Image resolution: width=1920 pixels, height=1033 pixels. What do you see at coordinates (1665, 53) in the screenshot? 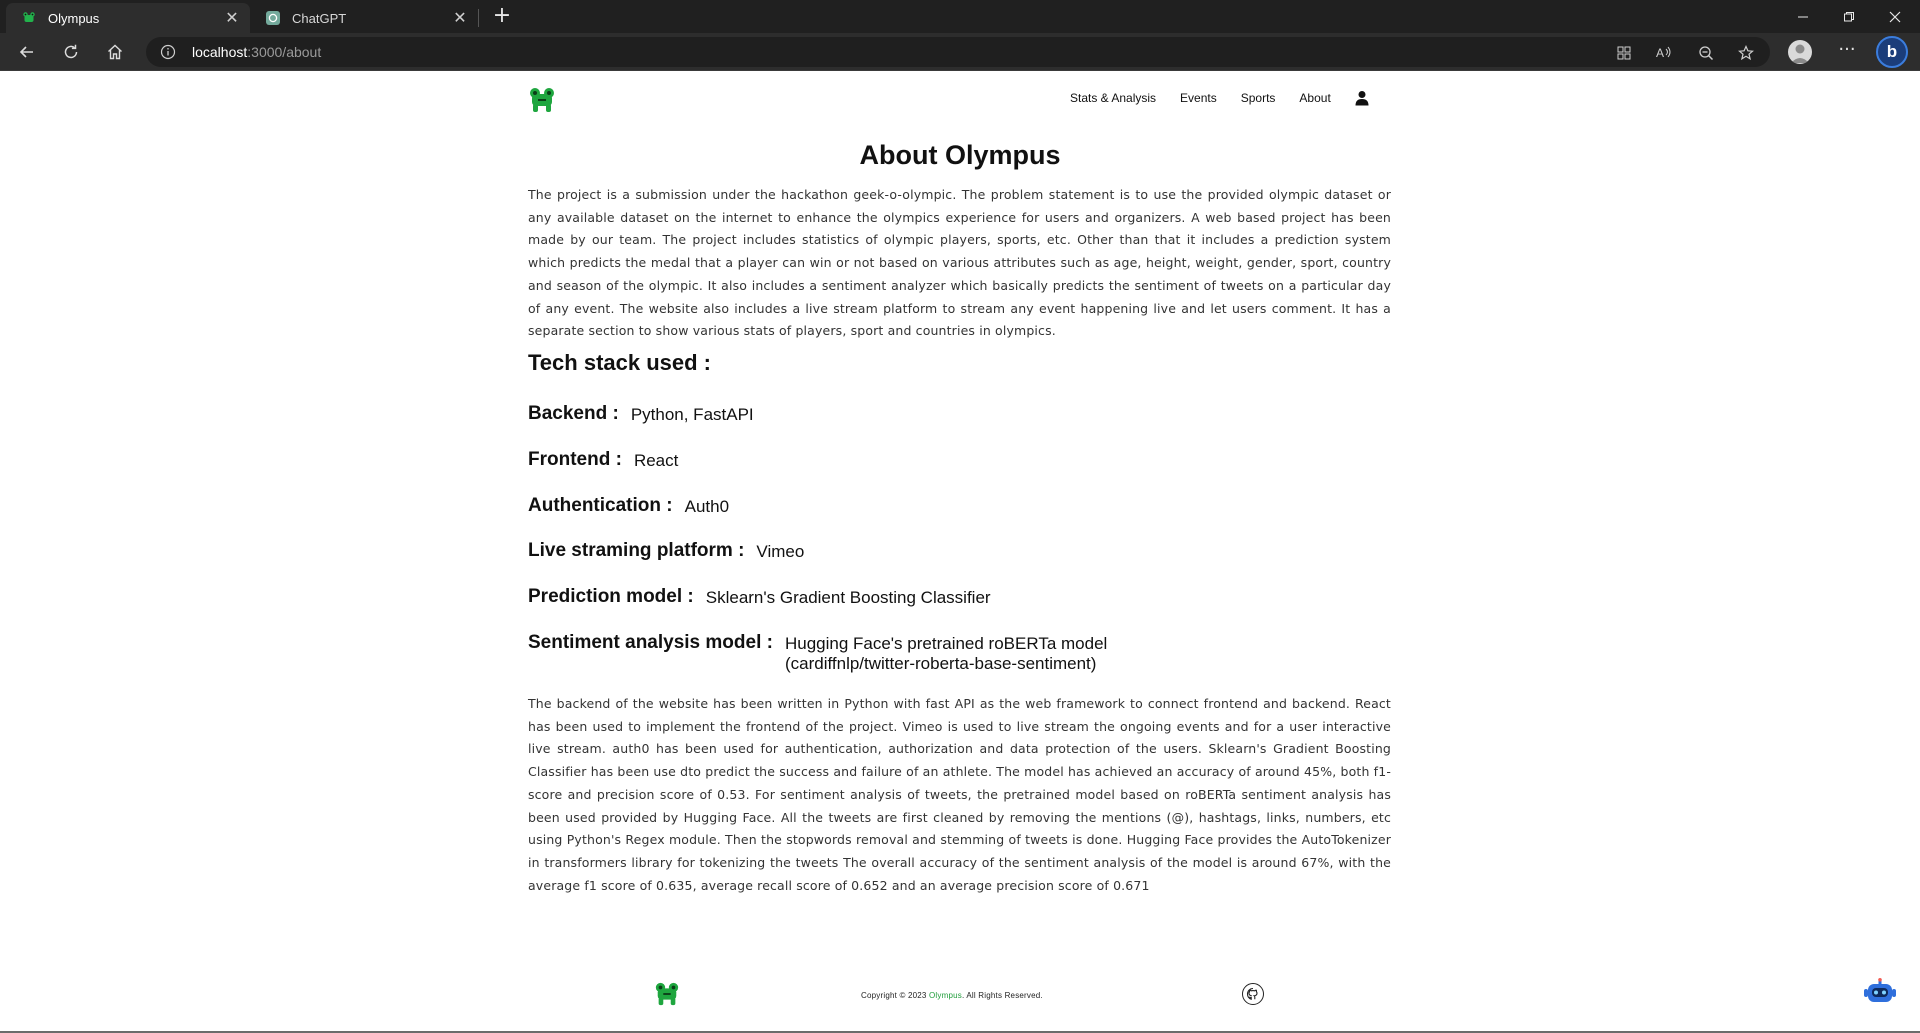
I see `read-aloud-icon: A` at bounding box center [1665, 53].